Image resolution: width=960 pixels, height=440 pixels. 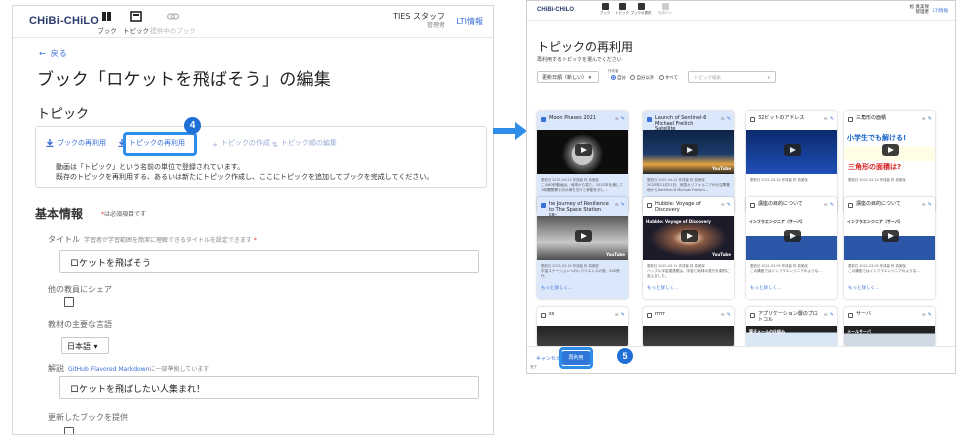 What do you see at coordinates (940, 11) in the screenshot?
I see `lti-info-link-small: LTI情報` at bounding box center [940, 11].